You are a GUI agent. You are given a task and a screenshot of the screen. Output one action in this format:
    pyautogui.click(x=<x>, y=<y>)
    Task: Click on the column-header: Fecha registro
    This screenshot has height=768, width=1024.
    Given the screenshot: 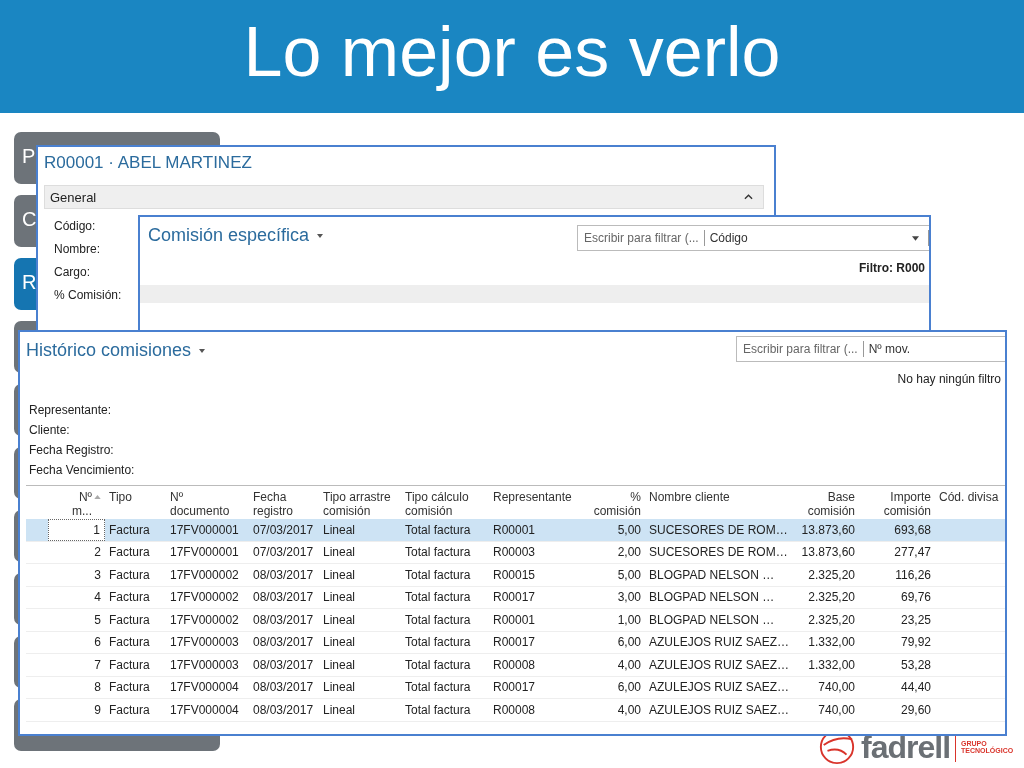 What is the action you would take?
    pyautogui.click(x=284, y=504)
    